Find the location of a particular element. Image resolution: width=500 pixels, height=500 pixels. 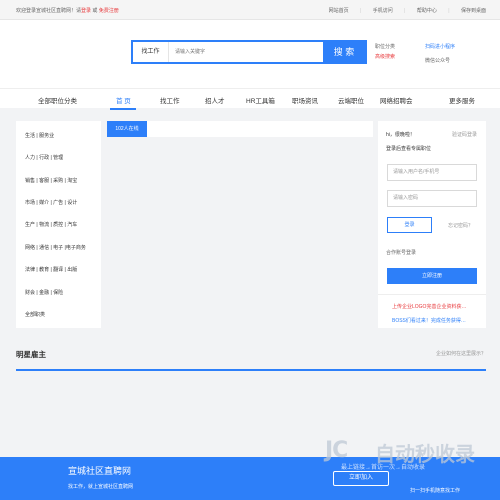

nav-recruit: 招人才 is located at coordinates (215, 100).